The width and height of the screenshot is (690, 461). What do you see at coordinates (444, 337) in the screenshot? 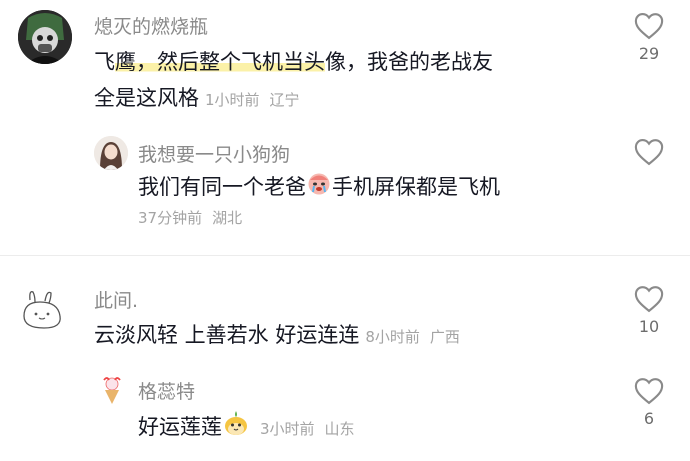
I see `comment-location: 广西` at bounding box center [444, 337].